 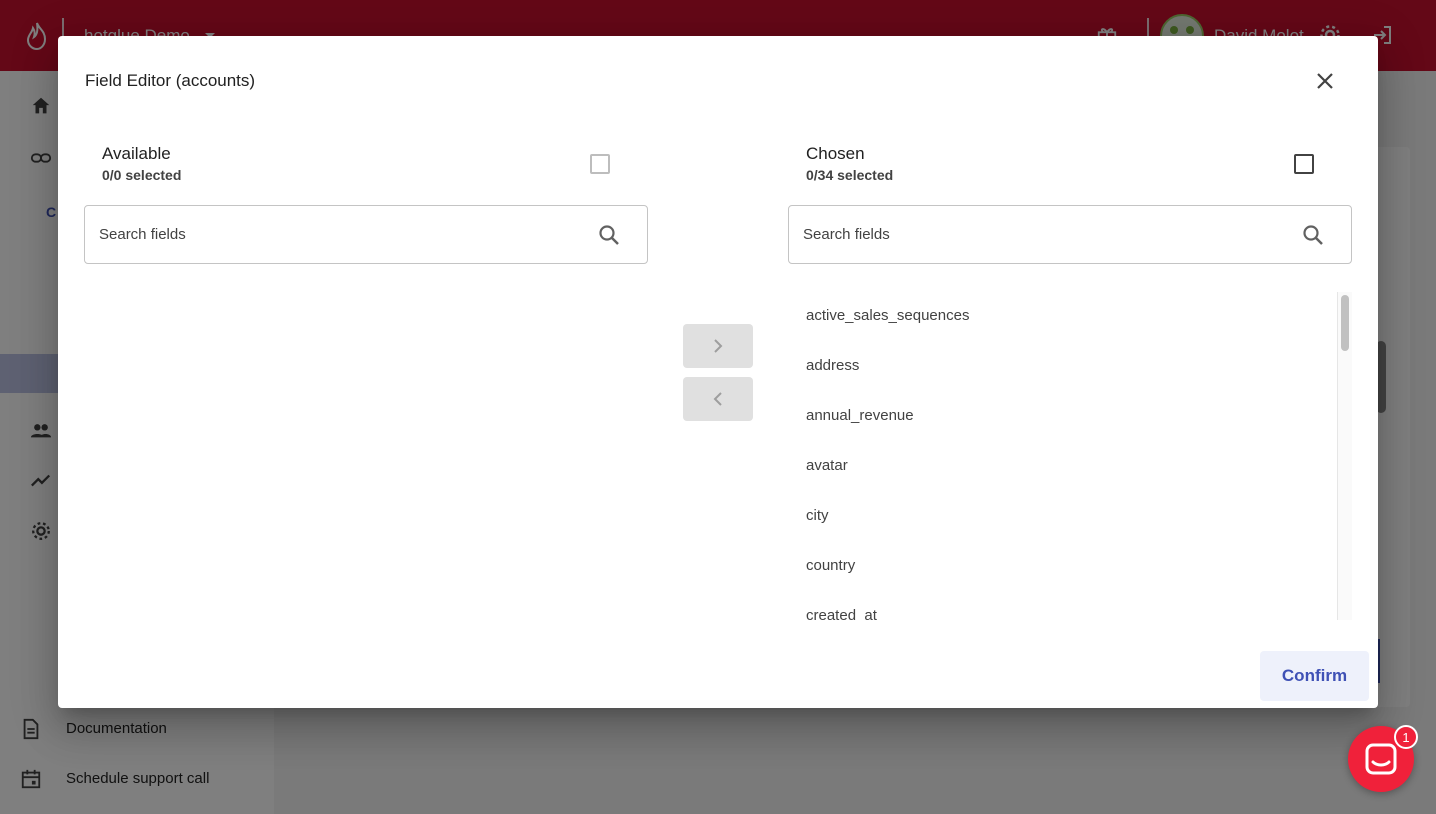 What do you see at coordinates (827, 465) in the screenshot?
I see `list-item: avatar` at bounding box center [827, 465].